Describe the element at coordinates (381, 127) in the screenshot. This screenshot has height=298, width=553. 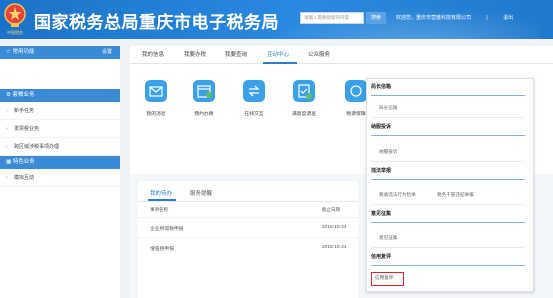
I see `menu-head-complaint: 纳服投诉` at that location.